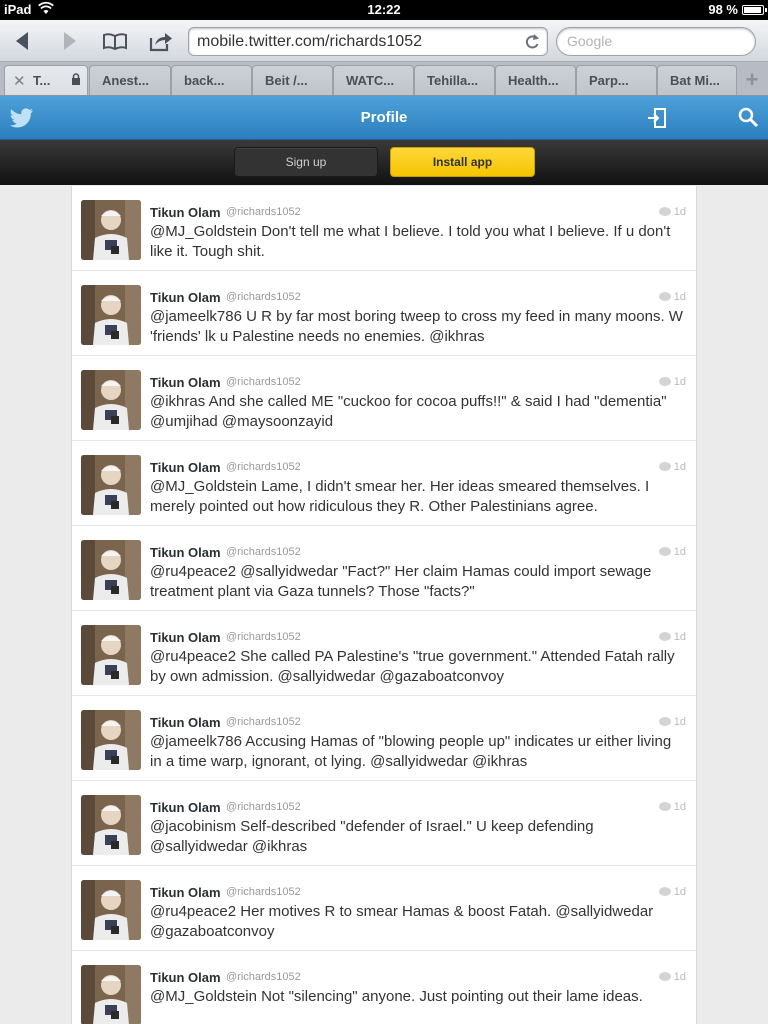 This screenshot has height=1024, width=768. Describe the element at coordinates (657, 118) in the screenshot. I see `sign-in-icon` at that location.